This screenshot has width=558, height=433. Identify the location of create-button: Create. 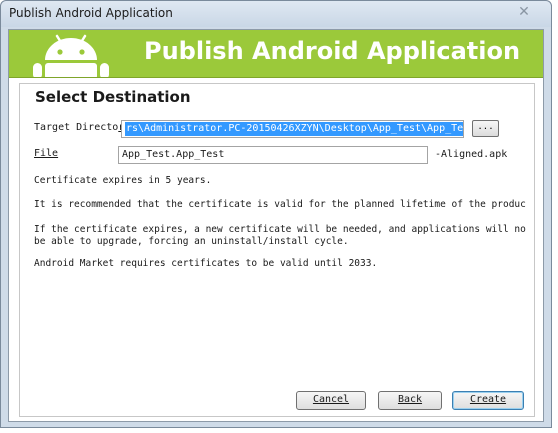
(488, 400).